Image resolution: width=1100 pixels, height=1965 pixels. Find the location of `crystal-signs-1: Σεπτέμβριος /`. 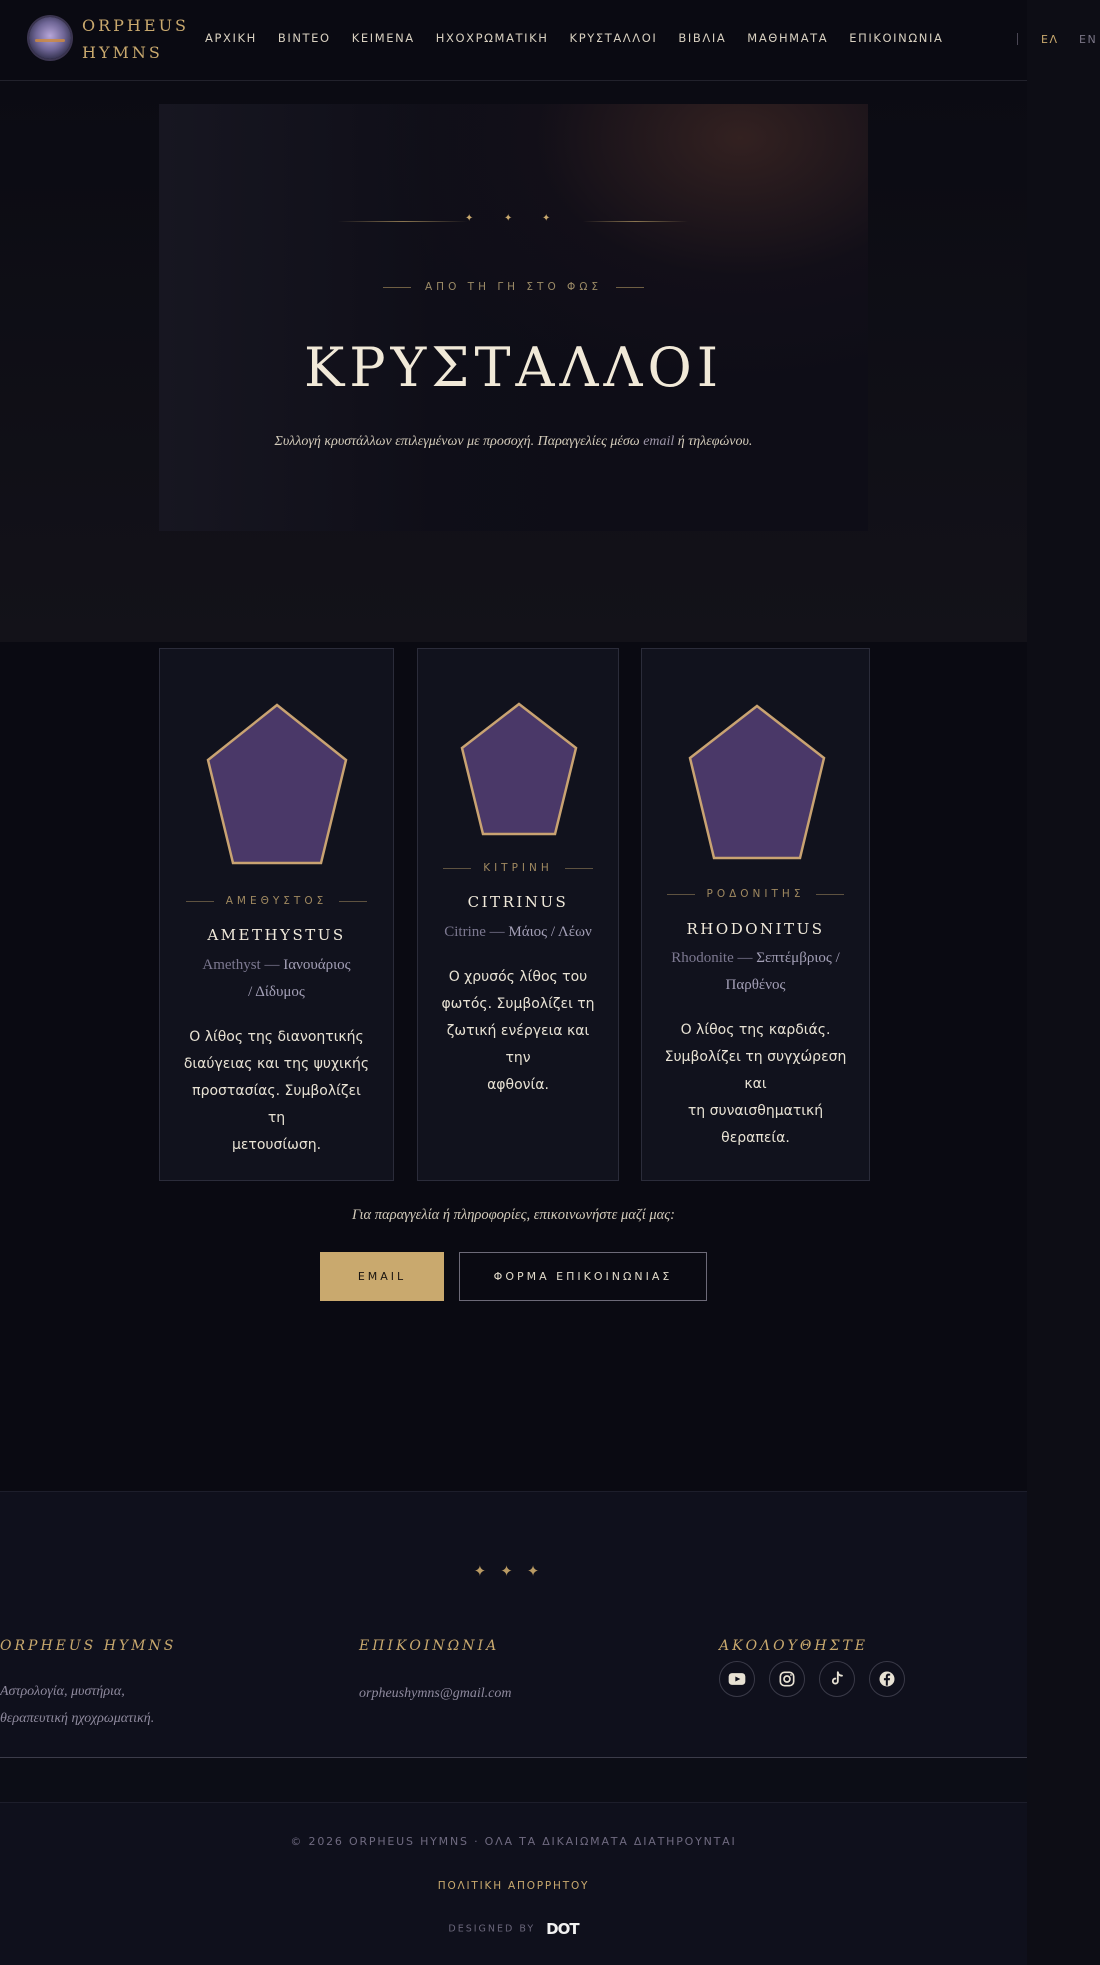

crystal-signs-1: Σεπτέμβριος / is located at coordinates (798, 958).